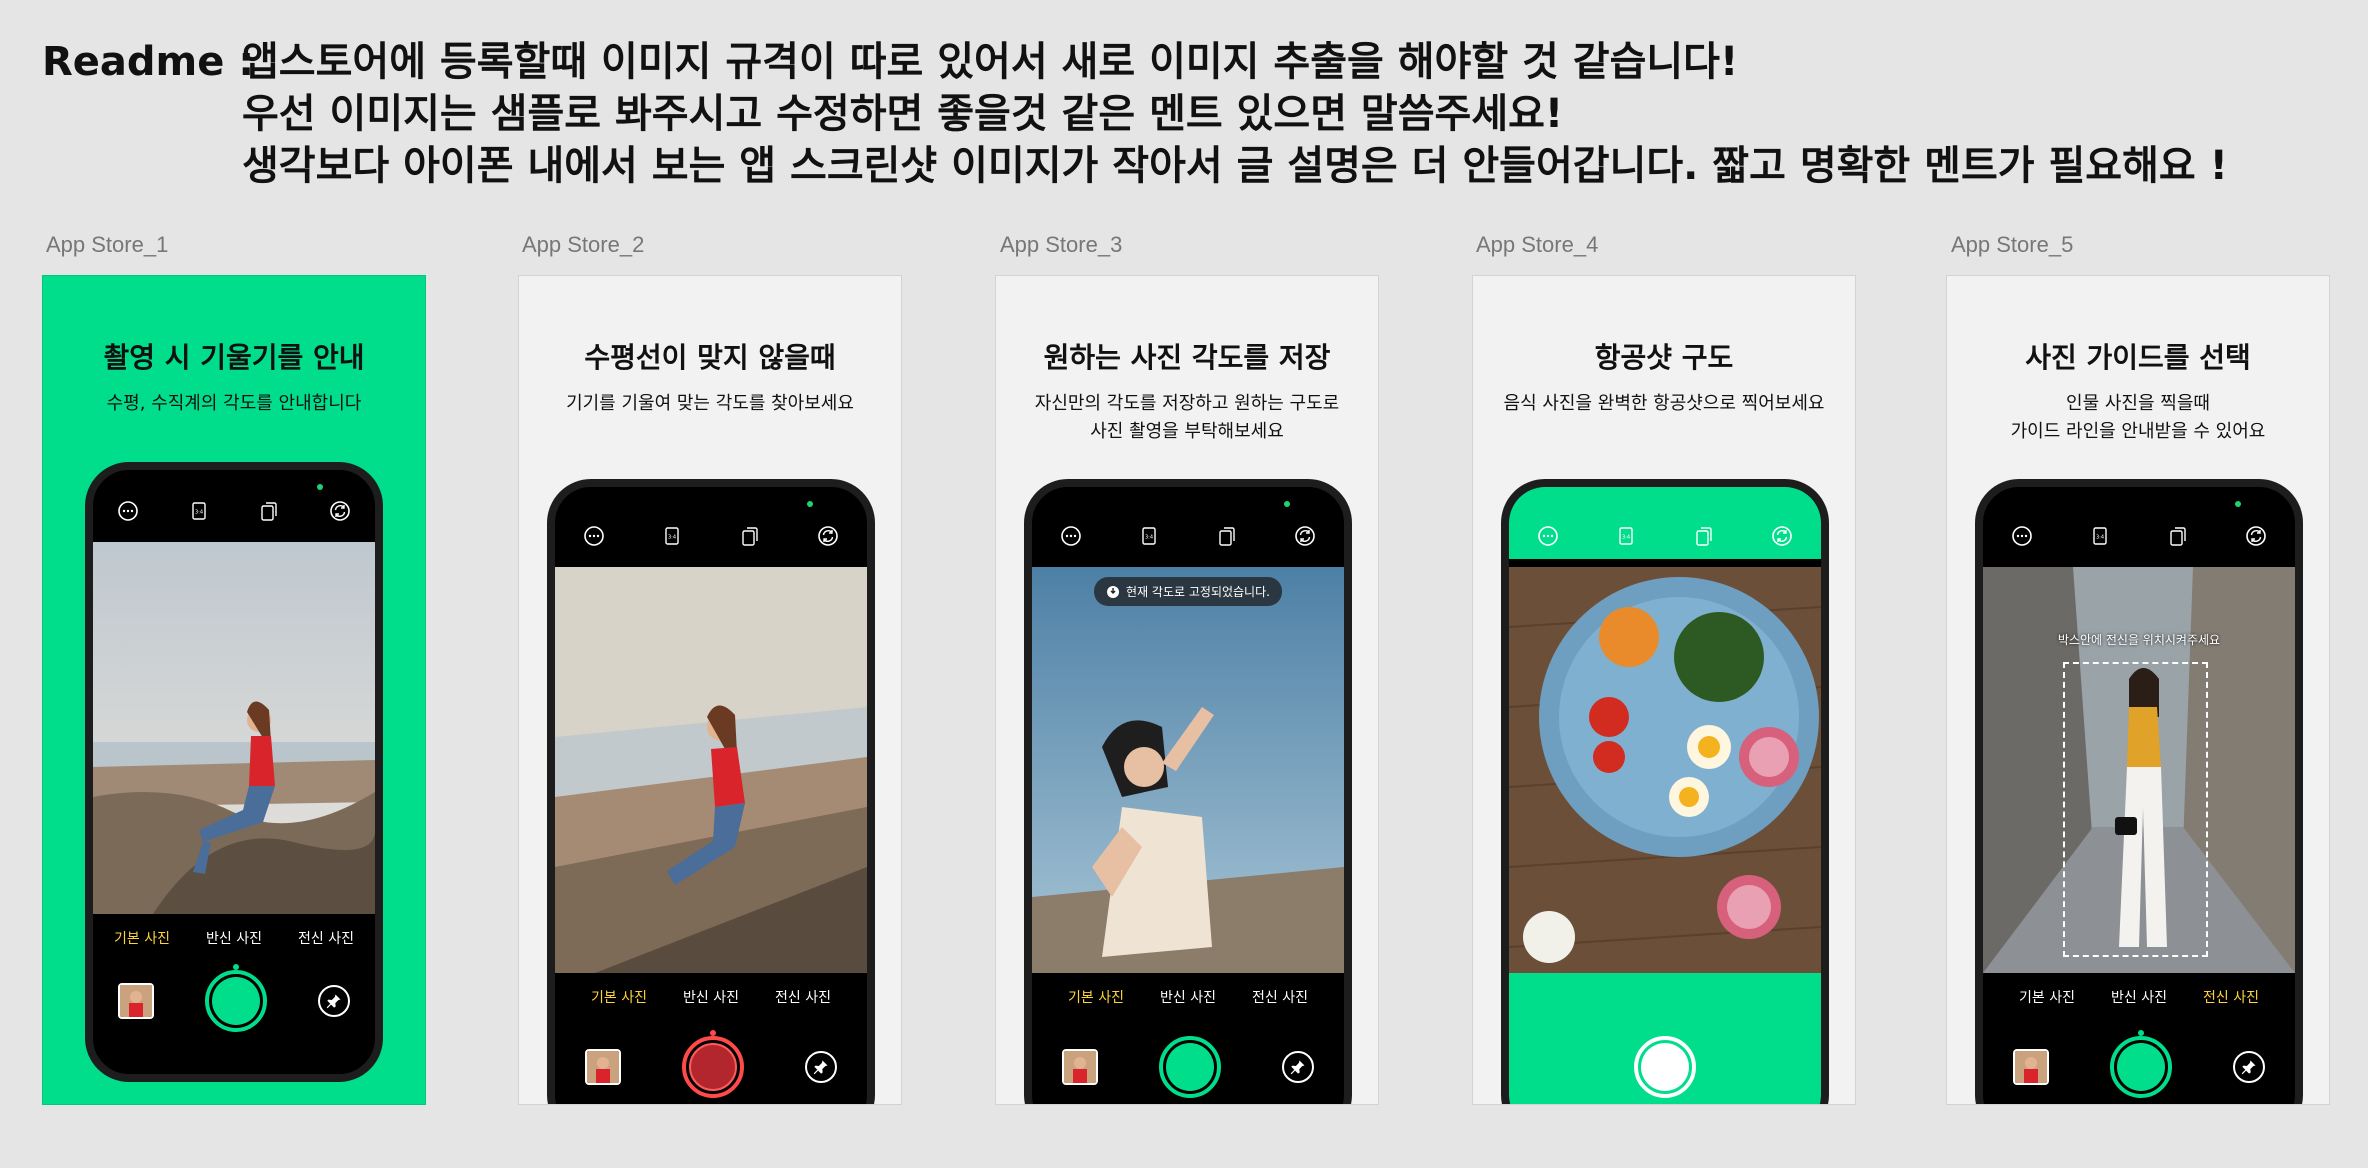 Image resolution: width=2368 pixels, height=1168 pixels. Describe the element at coordinates (234, 403) in the screenshot. I see `frame-subtitle: 수평, 수직계의 각도를 안내합니다` at that location.